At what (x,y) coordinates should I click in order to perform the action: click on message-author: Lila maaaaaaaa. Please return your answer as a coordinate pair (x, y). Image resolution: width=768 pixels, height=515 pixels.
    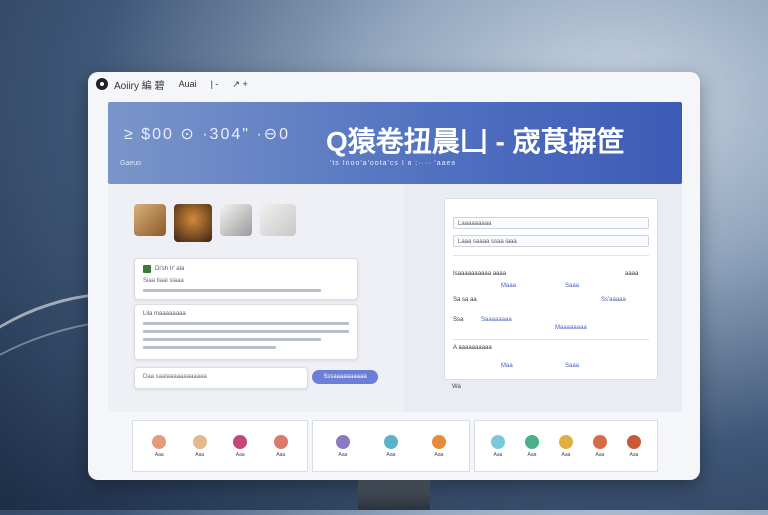
    Looking at the image, I should click on (164, 314).